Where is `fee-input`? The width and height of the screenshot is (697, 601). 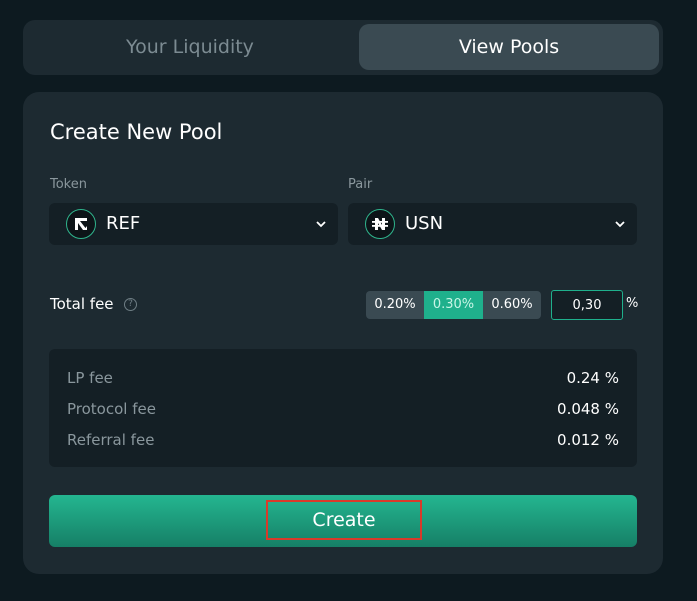
fee-input is located at coordinates (587, 305).